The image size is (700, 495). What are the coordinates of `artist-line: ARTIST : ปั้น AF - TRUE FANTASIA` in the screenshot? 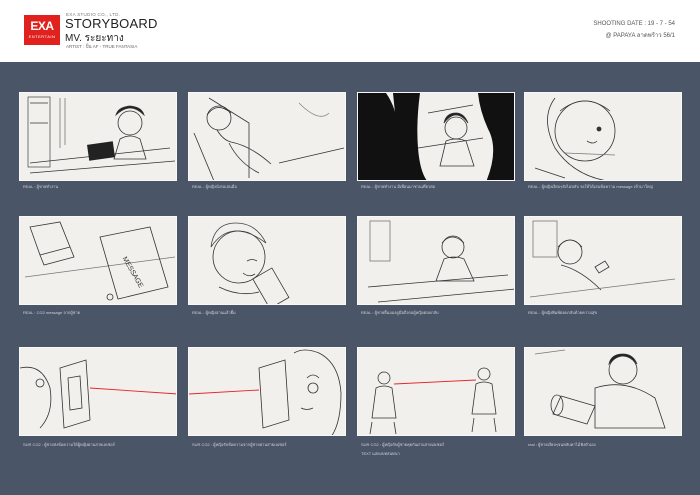 It's located at (102, 46).